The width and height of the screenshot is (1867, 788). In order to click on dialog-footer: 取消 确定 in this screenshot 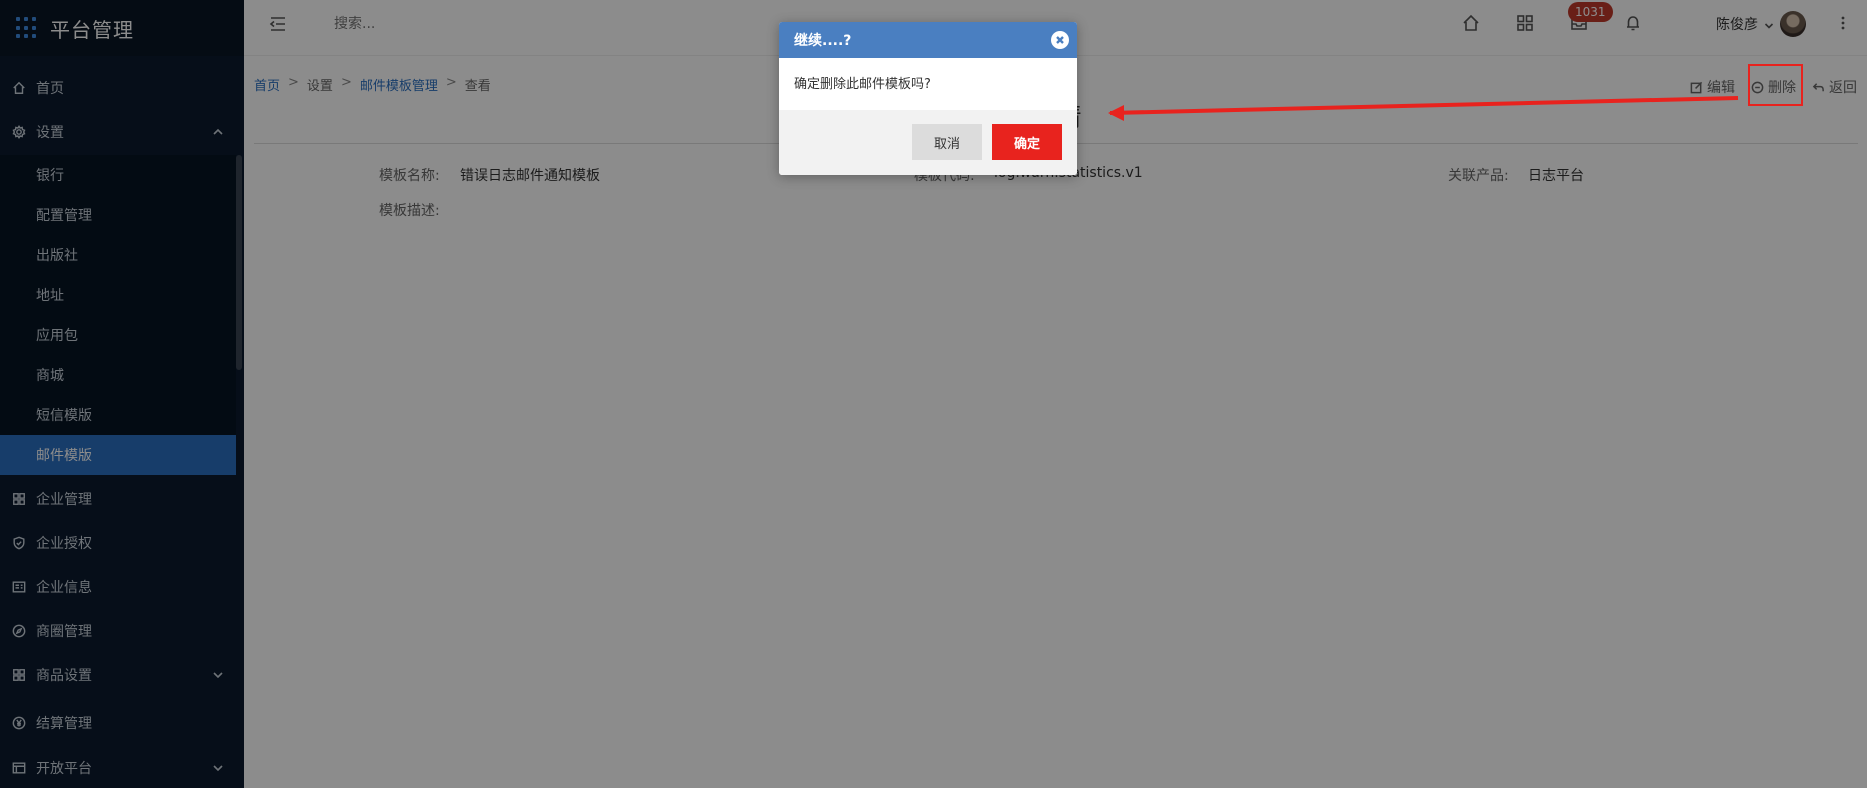, I will do `click(928, 142)`.